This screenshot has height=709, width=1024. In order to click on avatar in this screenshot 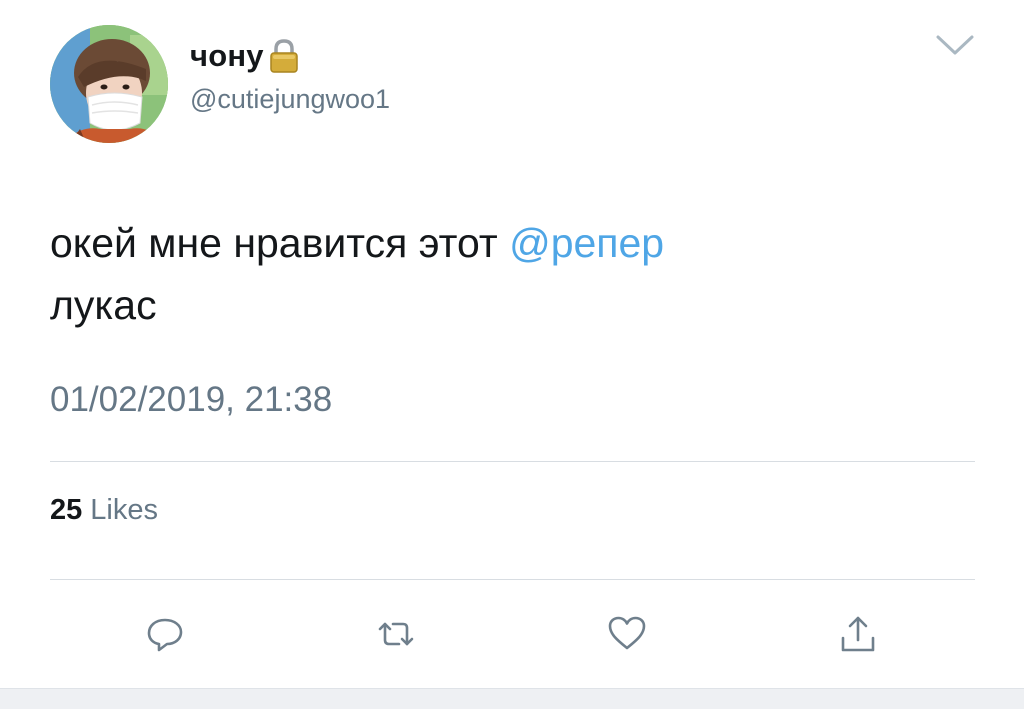, I will do `click(109, 84)`.